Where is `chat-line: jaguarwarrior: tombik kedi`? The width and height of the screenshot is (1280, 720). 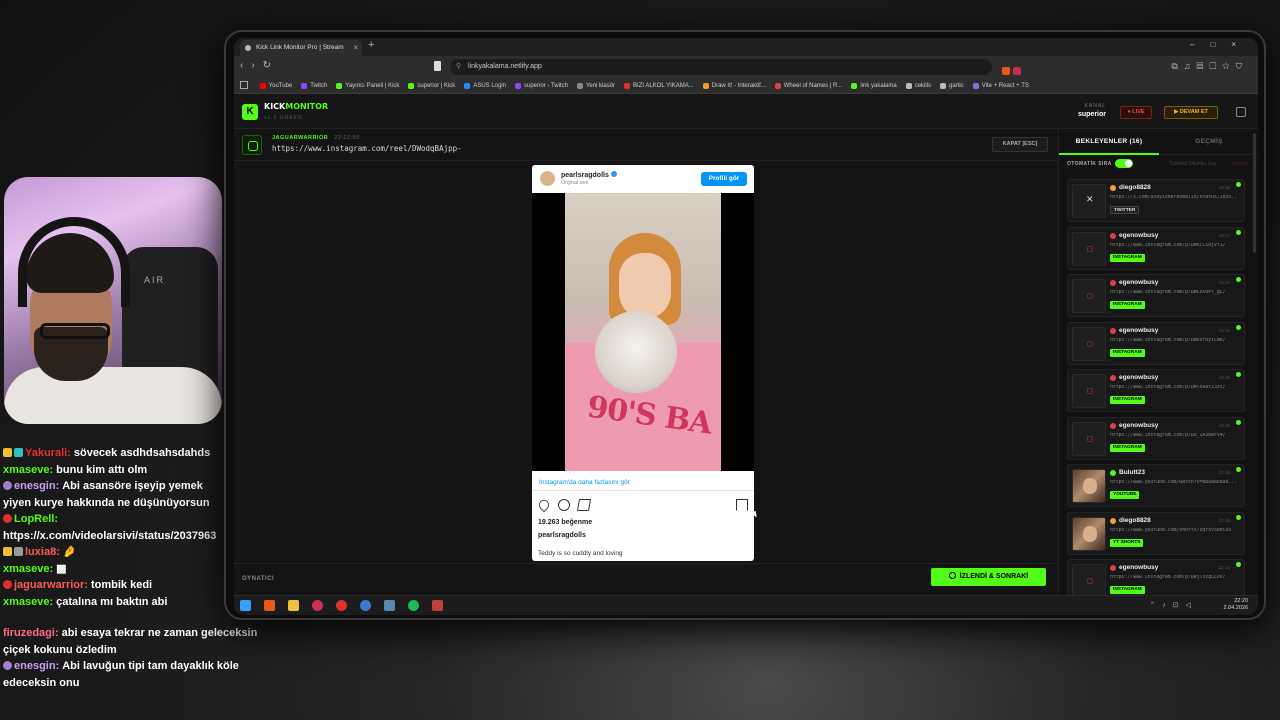 chat-line: jaguarwarrior: tombik kedi is located at coordinates (114, 585).